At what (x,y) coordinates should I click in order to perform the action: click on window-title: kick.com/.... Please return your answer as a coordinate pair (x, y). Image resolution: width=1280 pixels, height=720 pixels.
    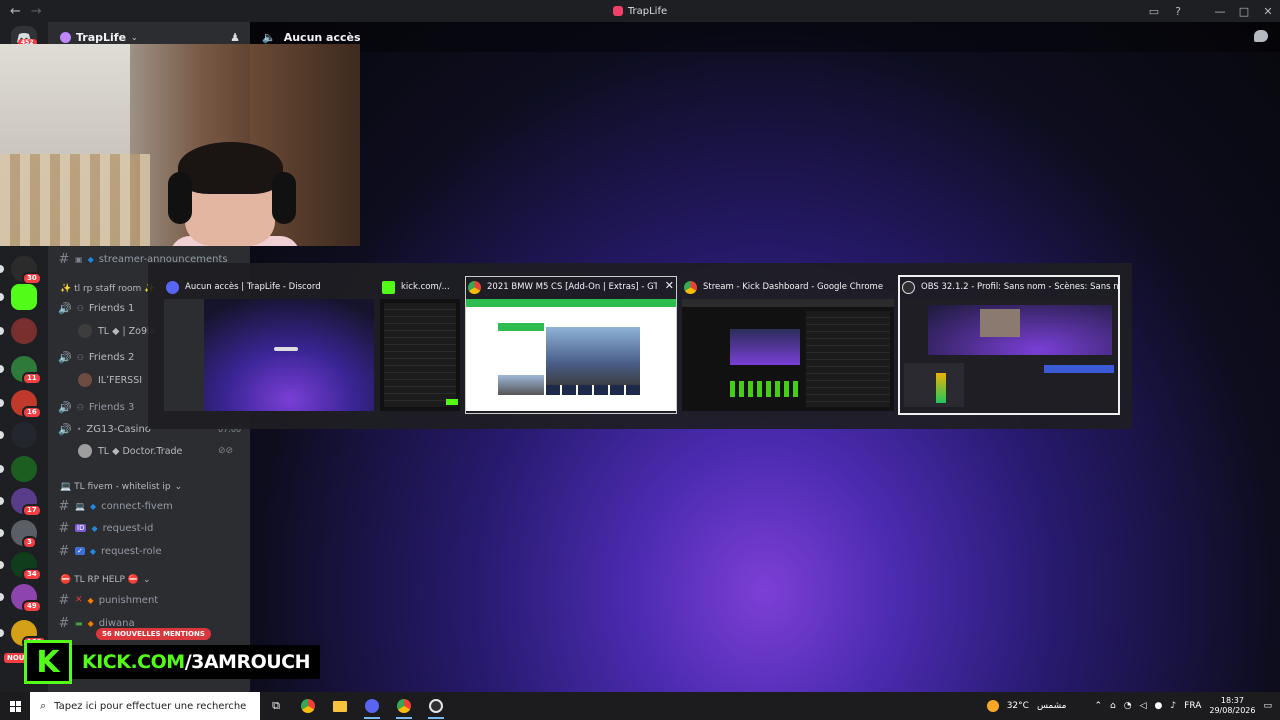
    Looking at the image, I should click on (425, 287).